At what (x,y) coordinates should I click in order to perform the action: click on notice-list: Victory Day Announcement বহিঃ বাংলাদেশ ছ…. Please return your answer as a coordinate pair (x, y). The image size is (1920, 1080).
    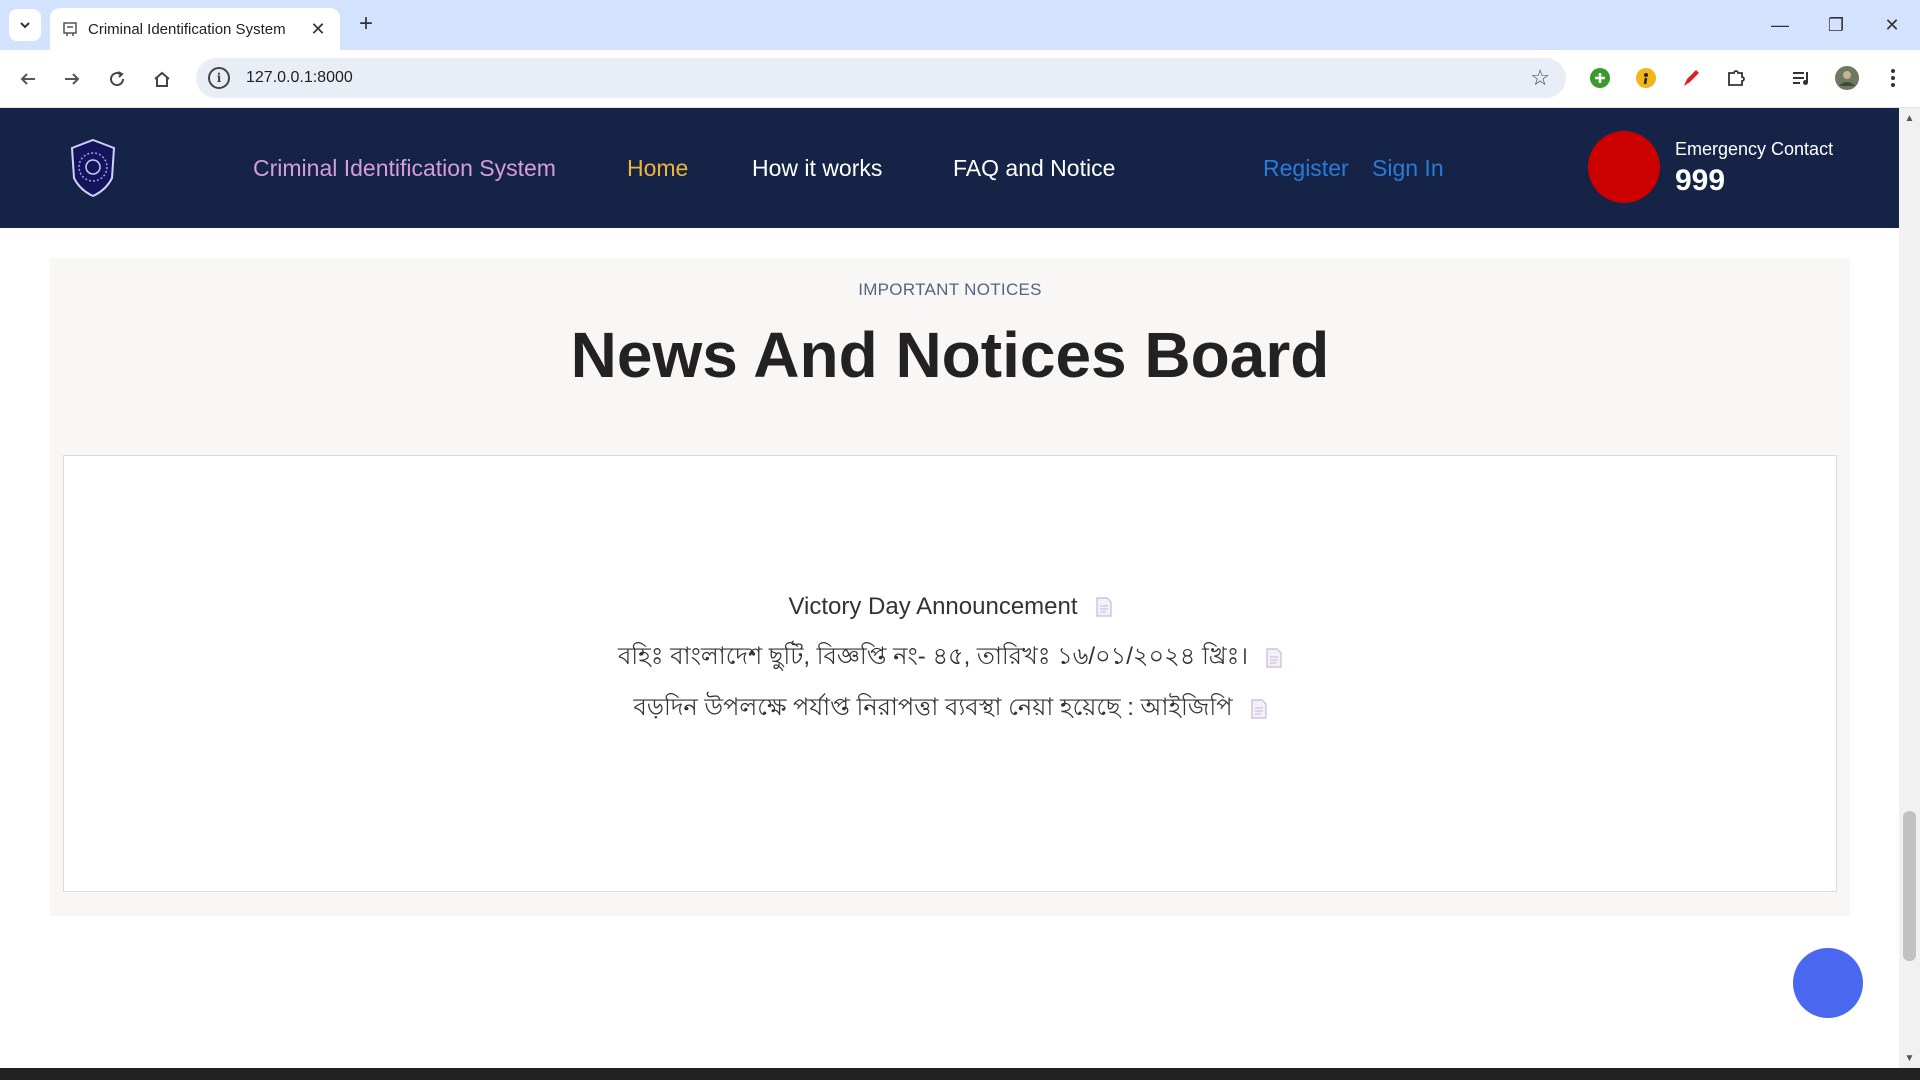
    Looking at the image, I should click on (950, 657).